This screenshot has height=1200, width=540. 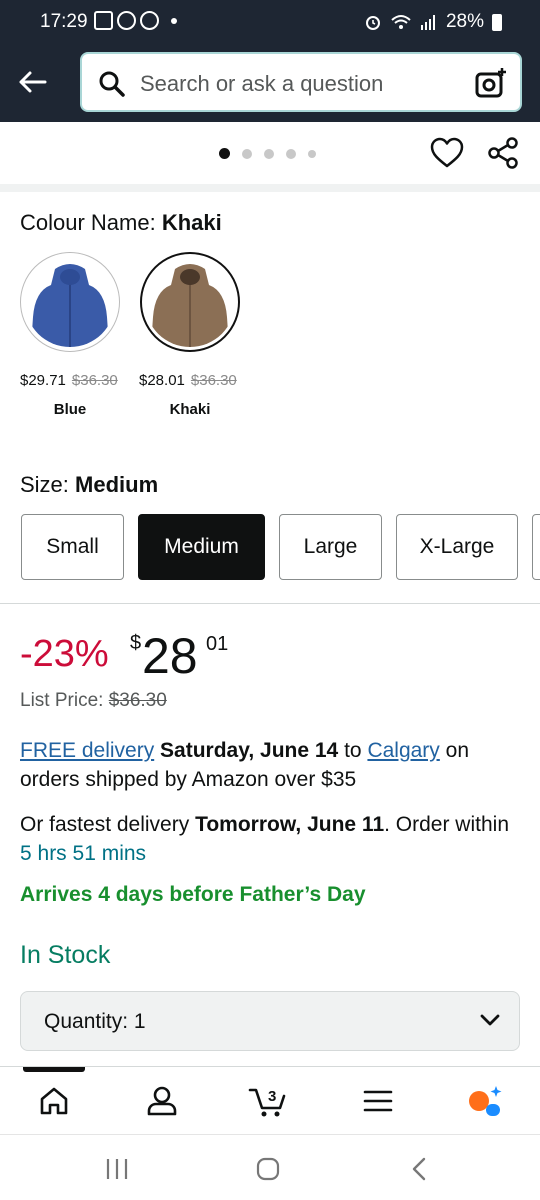 I want to click on quantity-label: Quantity: 1, so click(x=95, y=1021).